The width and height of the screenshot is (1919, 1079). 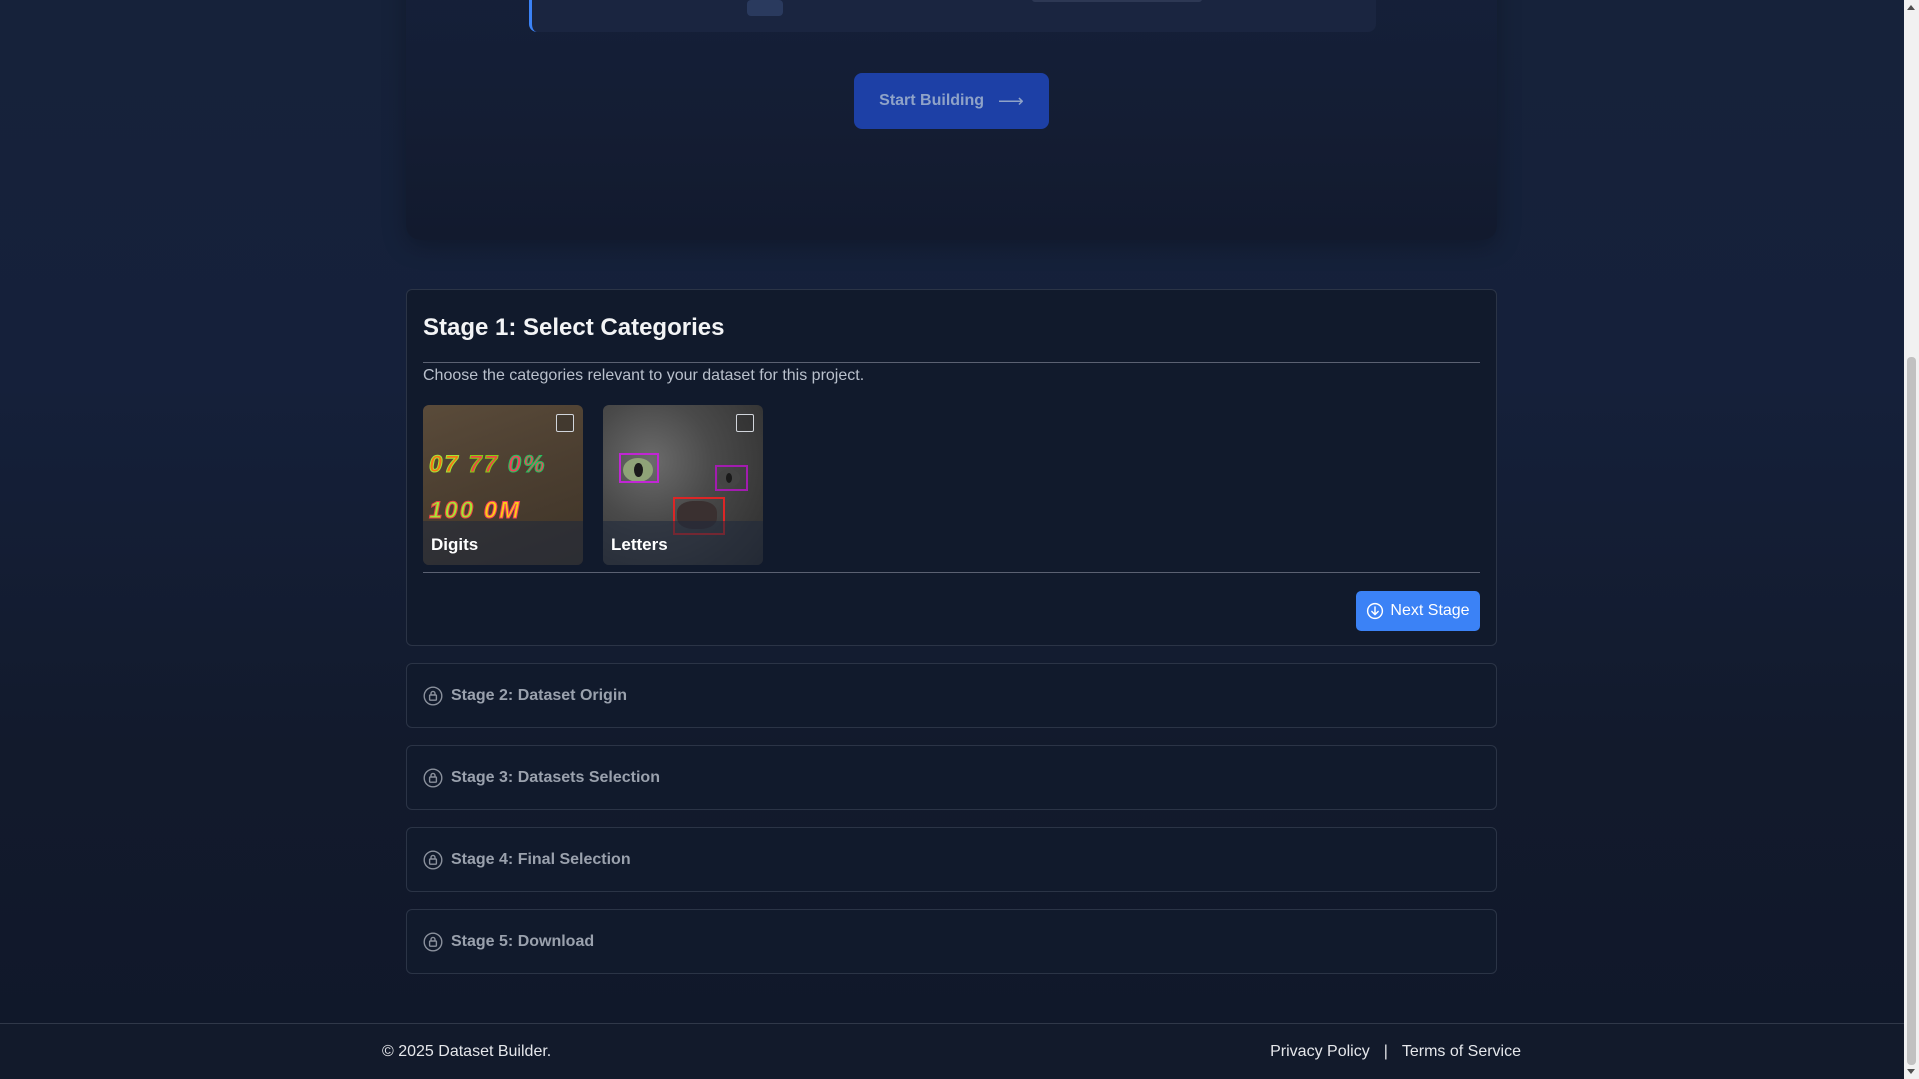 What do you see at coordinates (1320, 1052) in the screenshot?
I see `privacy-policy-link: Privacy Policy` at bounding box center [1320, 1052].